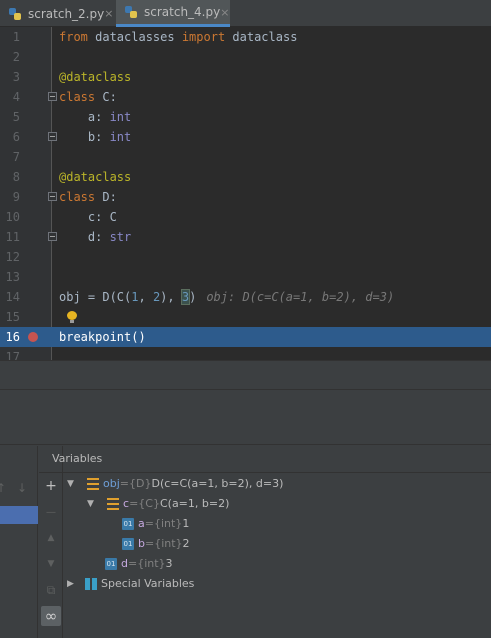  I want to click on code-line: 17, so click(245, 353).